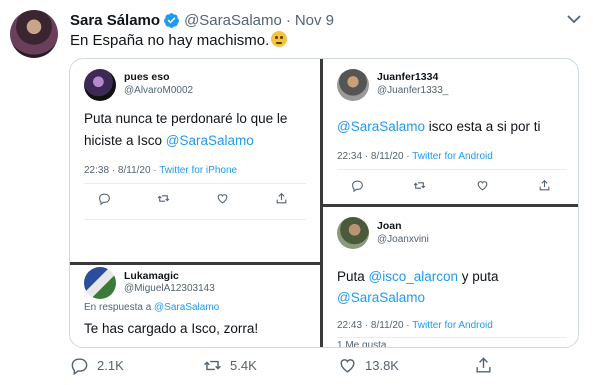  Describe the element at coordinates (362, 344) in the screenshot. I see `likes-count-partial: 1 Me gusta` at that location.